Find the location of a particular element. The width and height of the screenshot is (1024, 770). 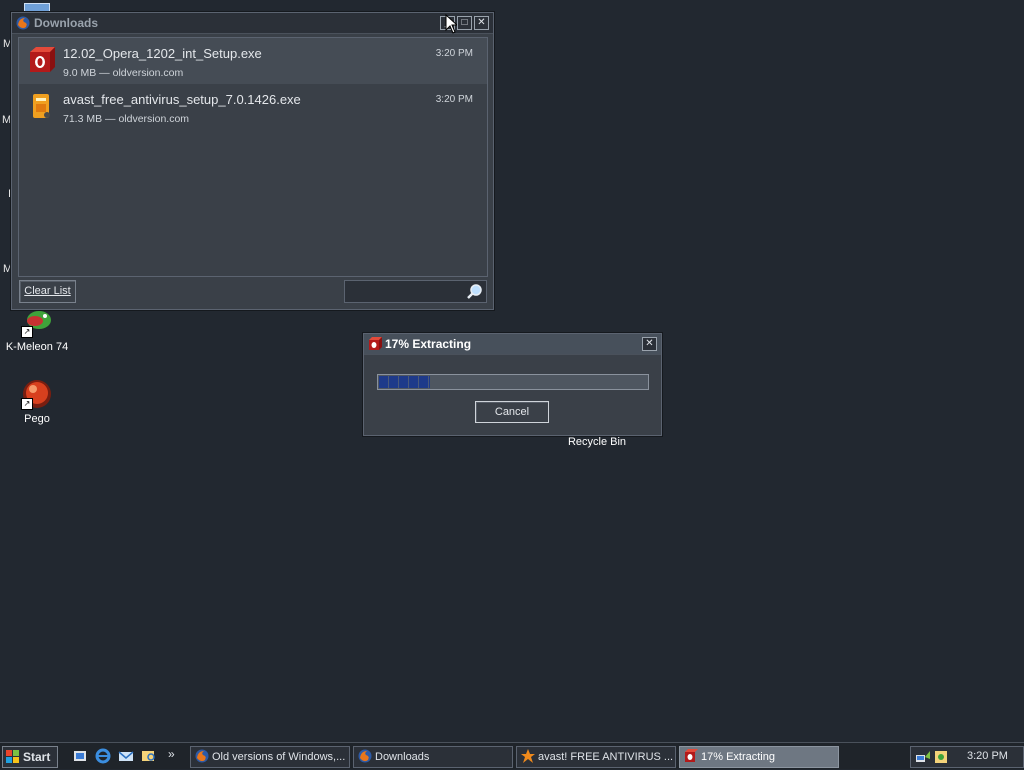

taskbar-item-label: 17% Extracting is located at coordinates (738, 757).